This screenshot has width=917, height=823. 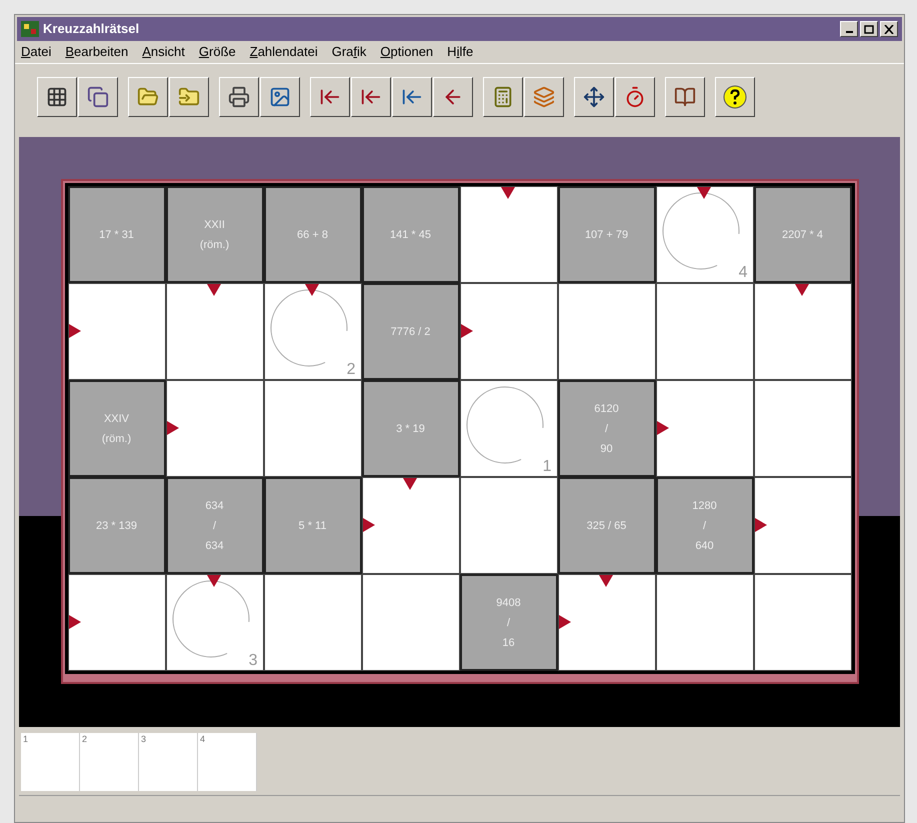 What do you see at coordinates (214, 225) in the screenshot?
I see `clue-text: XXII` at bounding box center [214, 225].